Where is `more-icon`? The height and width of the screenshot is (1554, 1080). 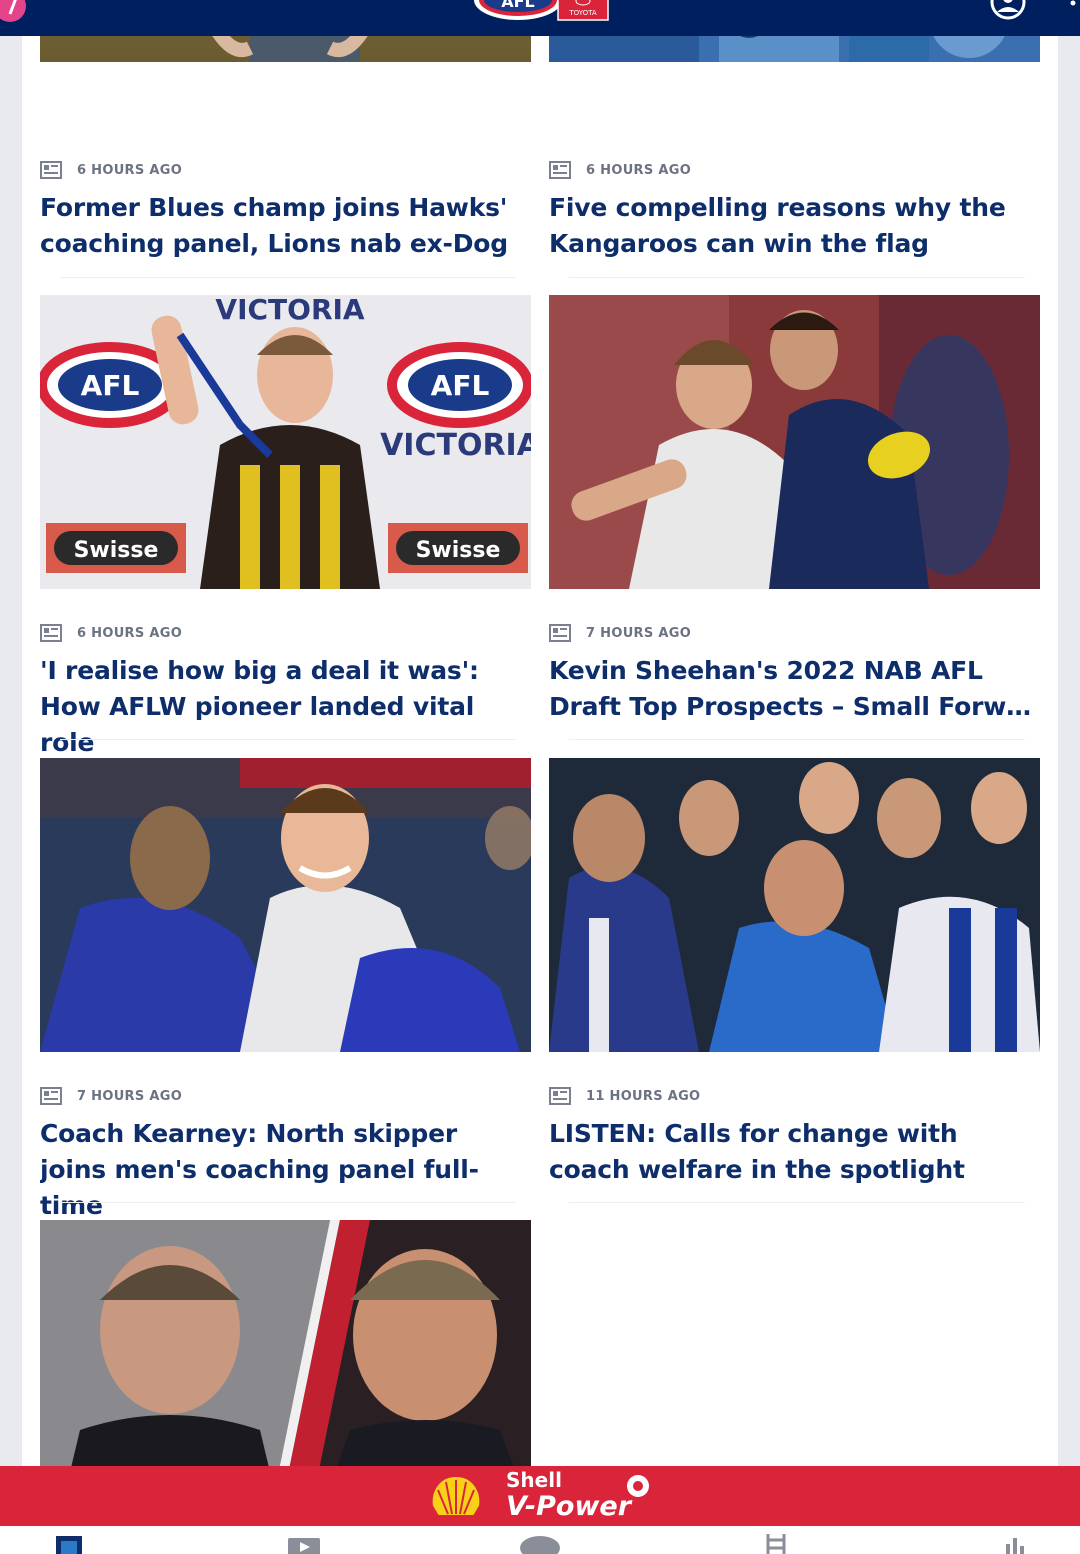
more-icon is located at coordinates (1073, 4).